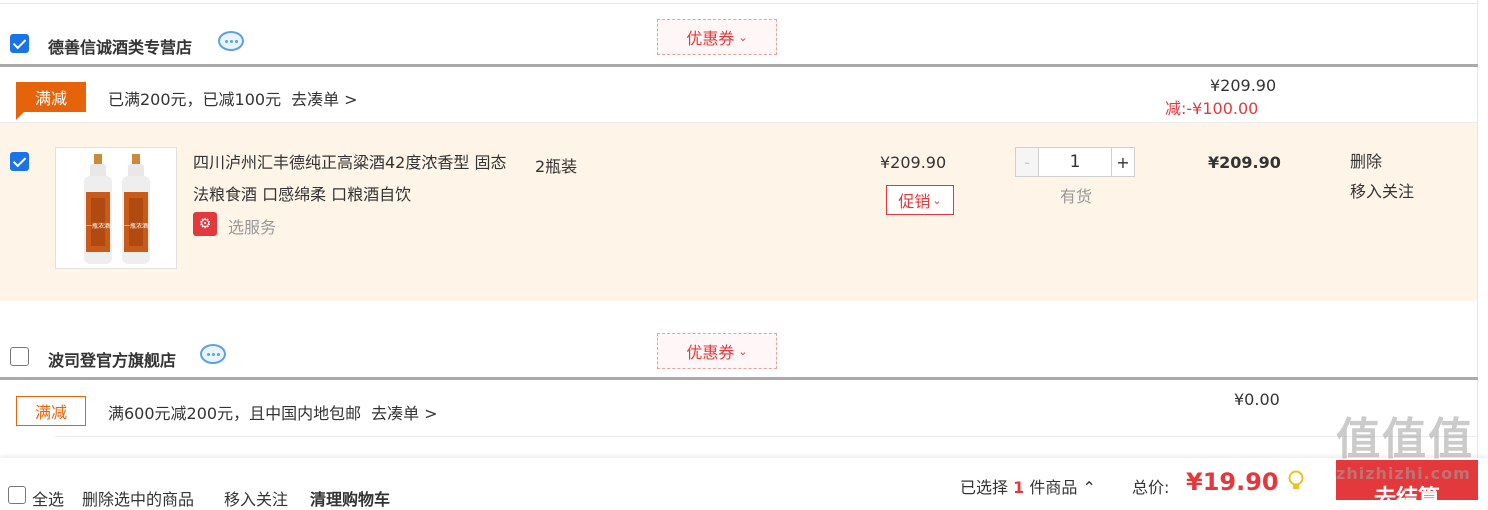  What do you see at coordinates (19, 161) in the screenshot?
I see `item-checkbox` at bounding box center [19, 161].